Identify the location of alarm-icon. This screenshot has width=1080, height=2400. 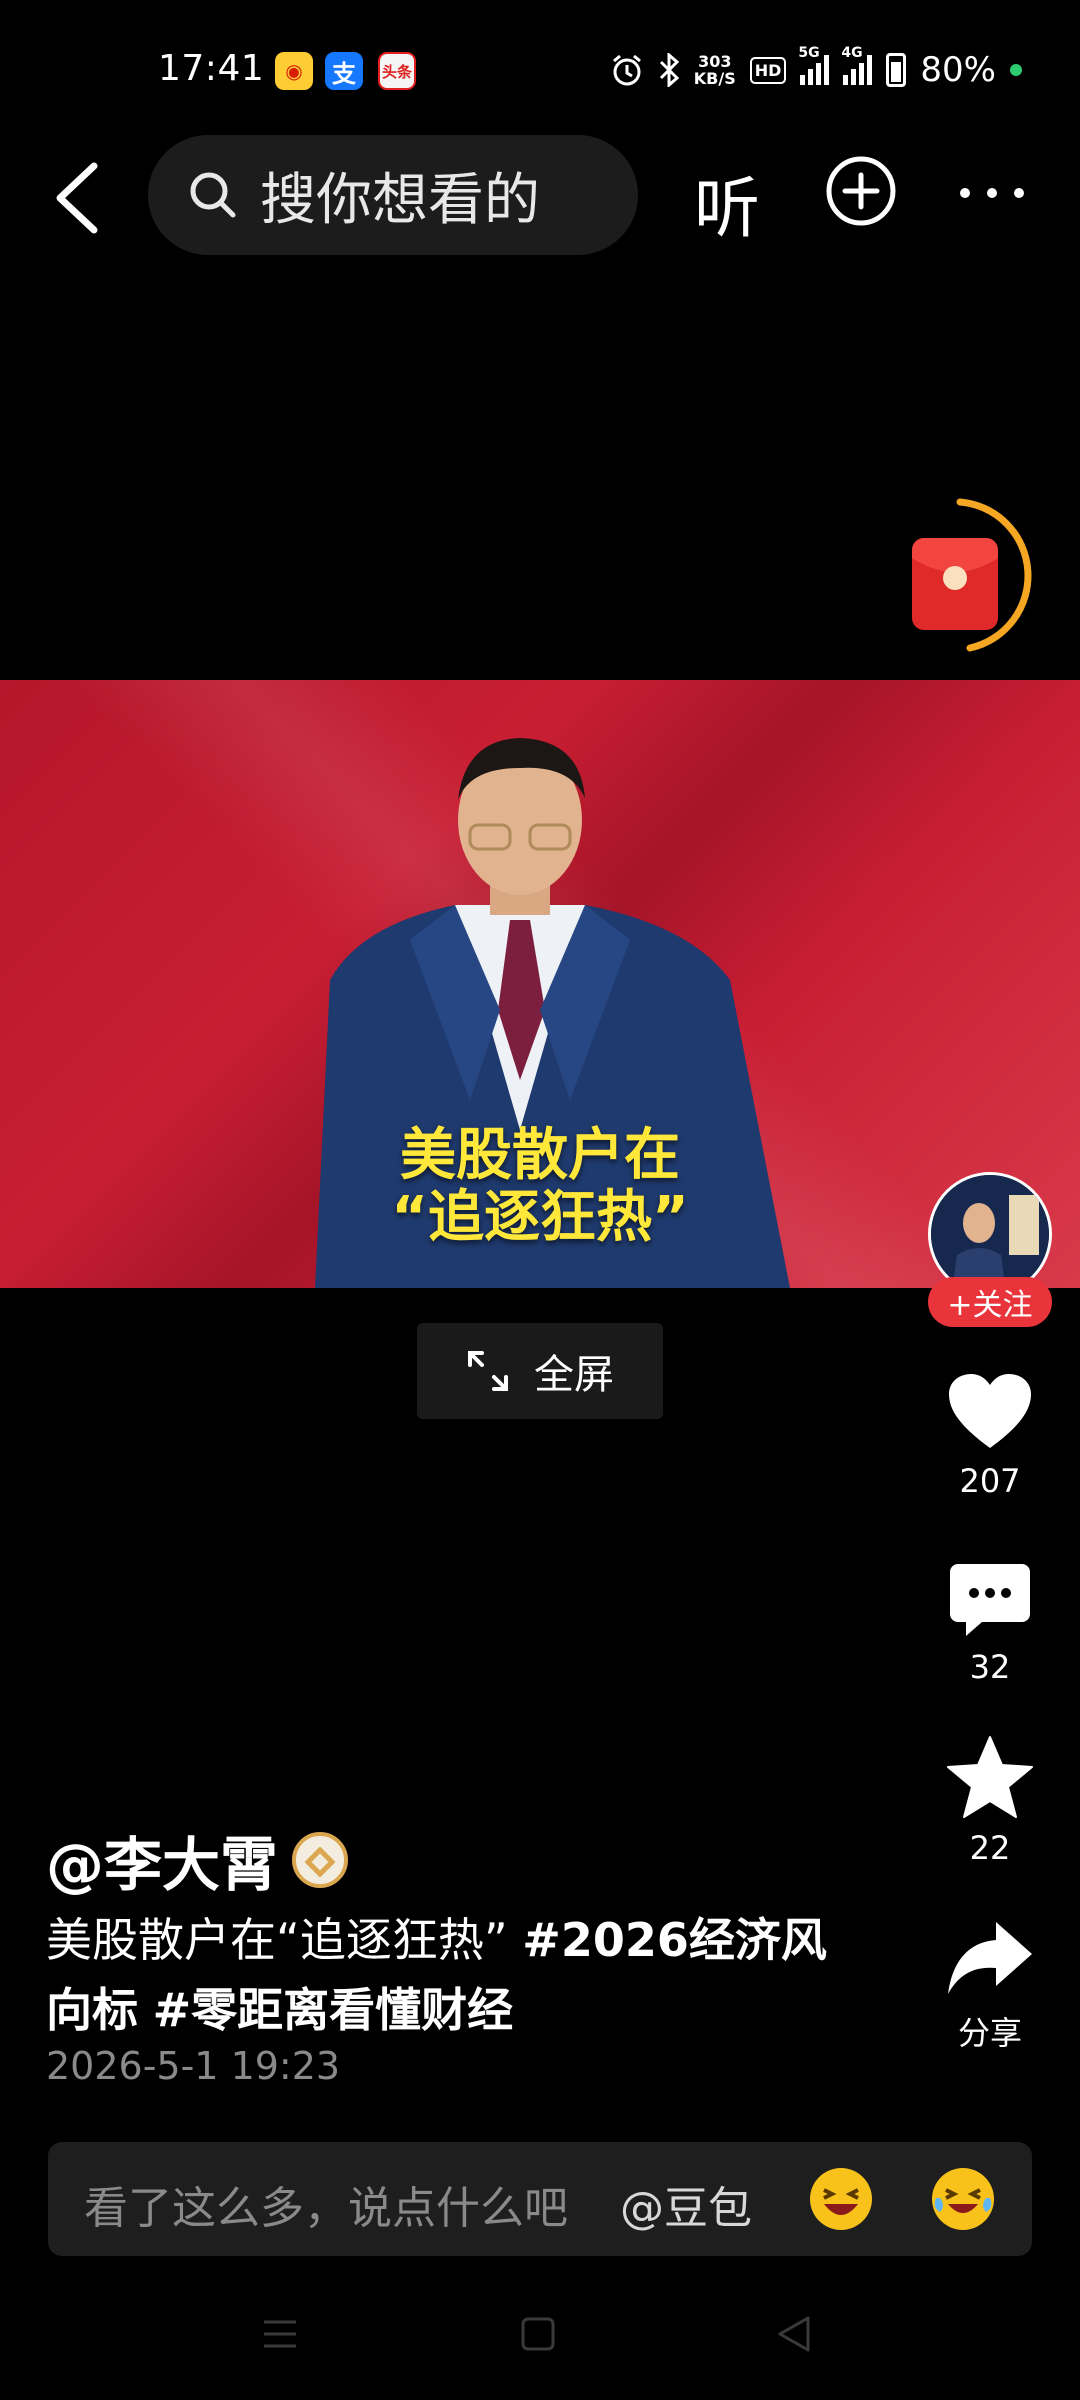
(626, 70).